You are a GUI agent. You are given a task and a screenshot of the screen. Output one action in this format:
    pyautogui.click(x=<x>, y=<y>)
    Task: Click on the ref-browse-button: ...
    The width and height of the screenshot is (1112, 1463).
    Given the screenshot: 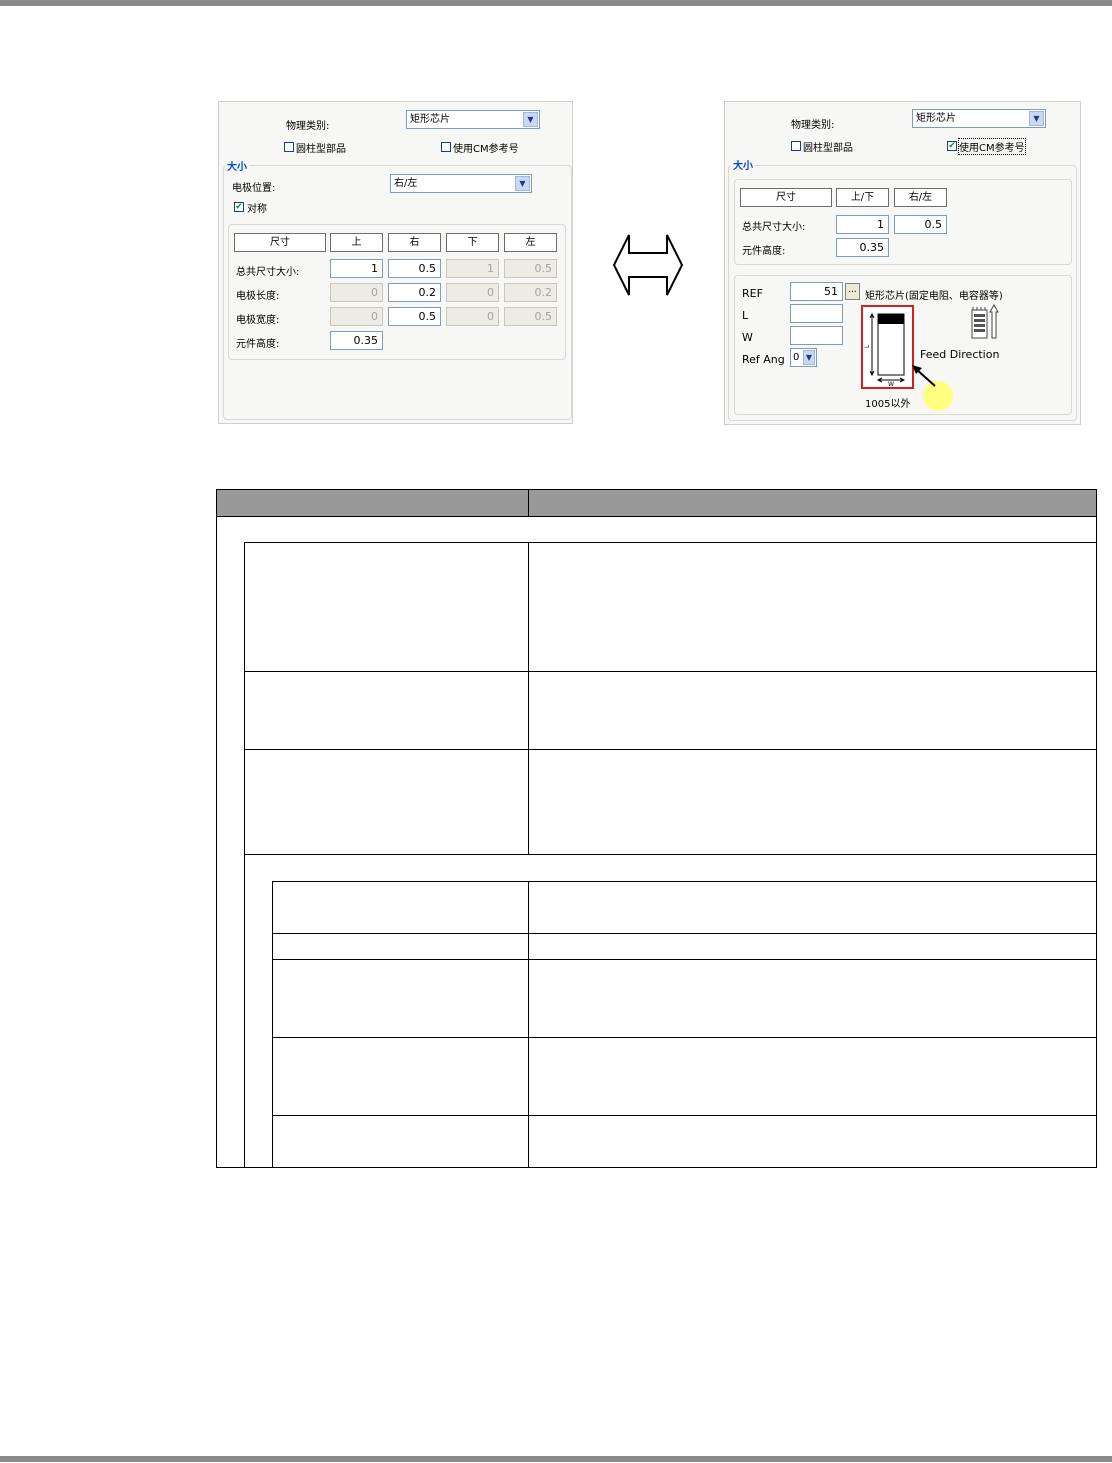 What is the action you would take?
    pyautogui.click(x=852, y=291)
    